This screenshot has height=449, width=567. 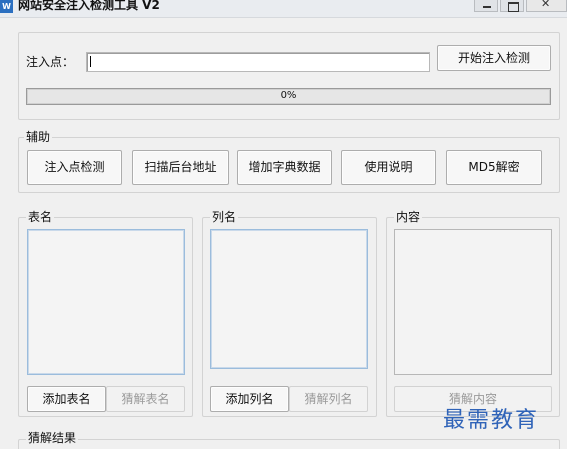 What do you see at coordinates (512, 6) in the screenshot?
I see `maximize-button` at bounding box center [512, 6].